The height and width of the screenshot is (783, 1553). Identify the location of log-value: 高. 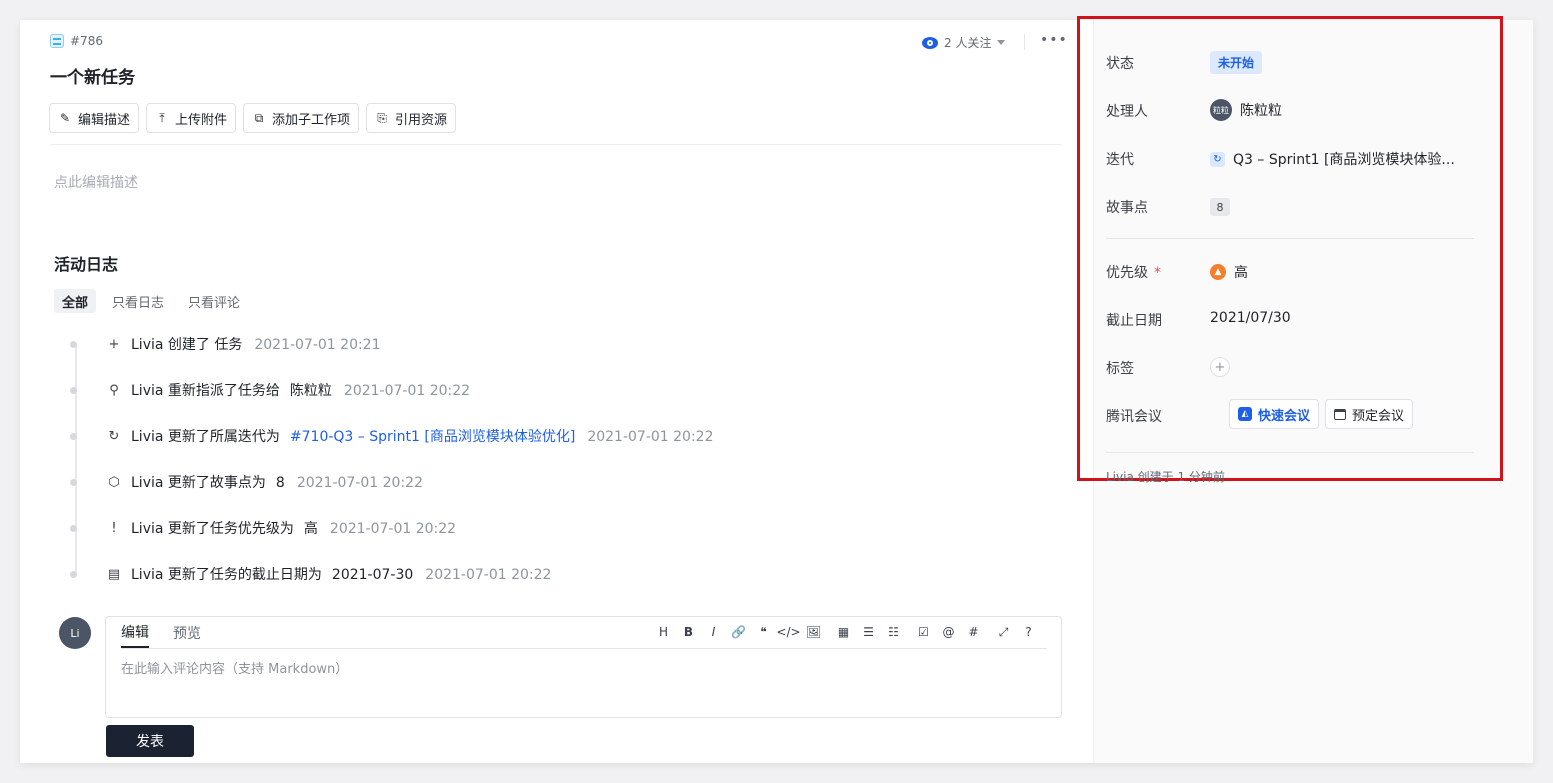
(310, 529).